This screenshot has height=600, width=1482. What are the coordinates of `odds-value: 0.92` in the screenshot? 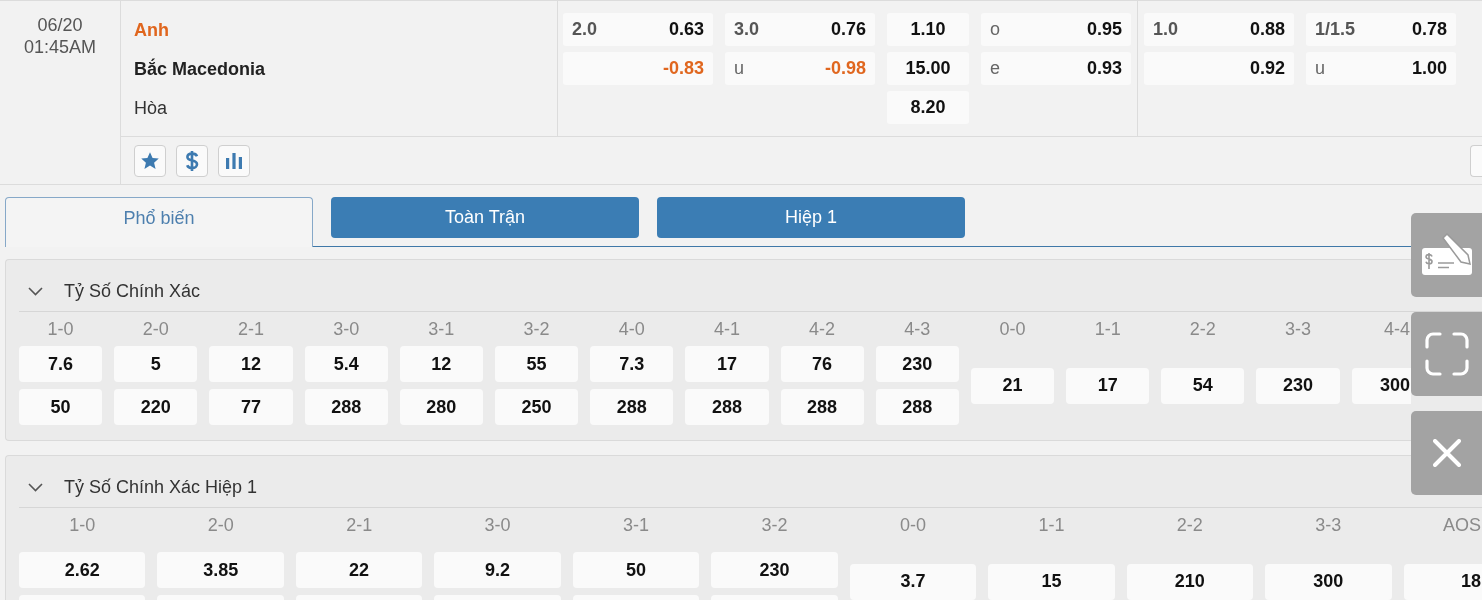 It's located at (1267, 68).